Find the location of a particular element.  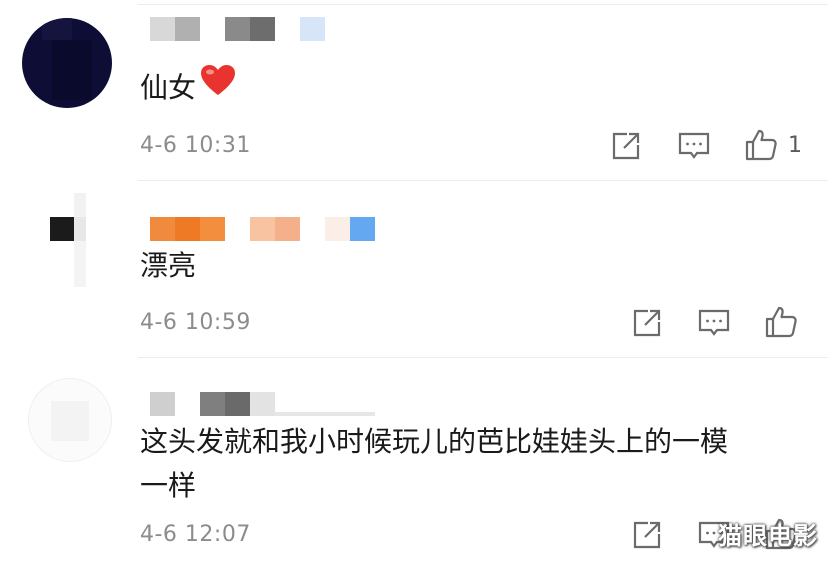

comment-text: 仙女 is located at coordinates (188, 88).